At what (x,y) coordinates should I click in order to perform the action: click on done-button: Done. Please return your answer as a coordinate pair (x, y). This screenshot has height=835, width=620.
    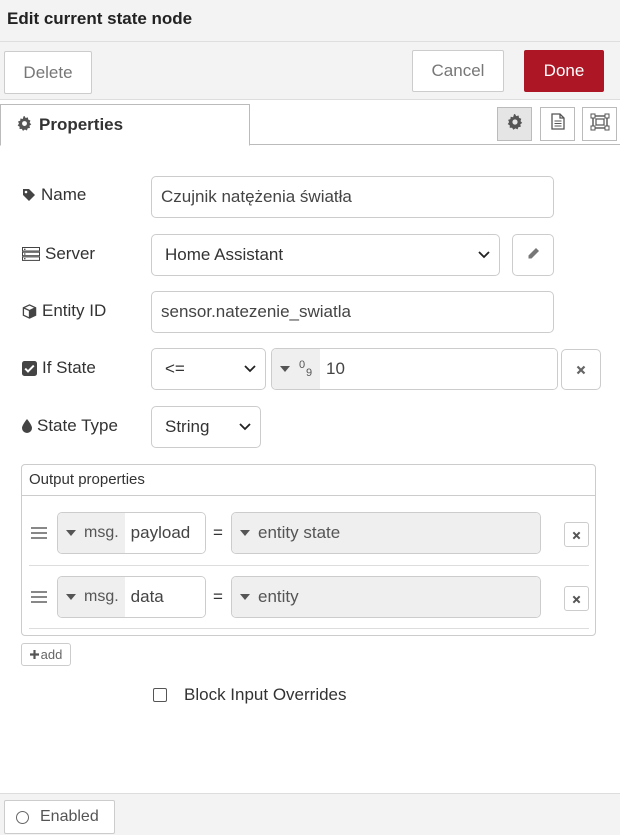
    Looking at the image, I should click on (564, 71).